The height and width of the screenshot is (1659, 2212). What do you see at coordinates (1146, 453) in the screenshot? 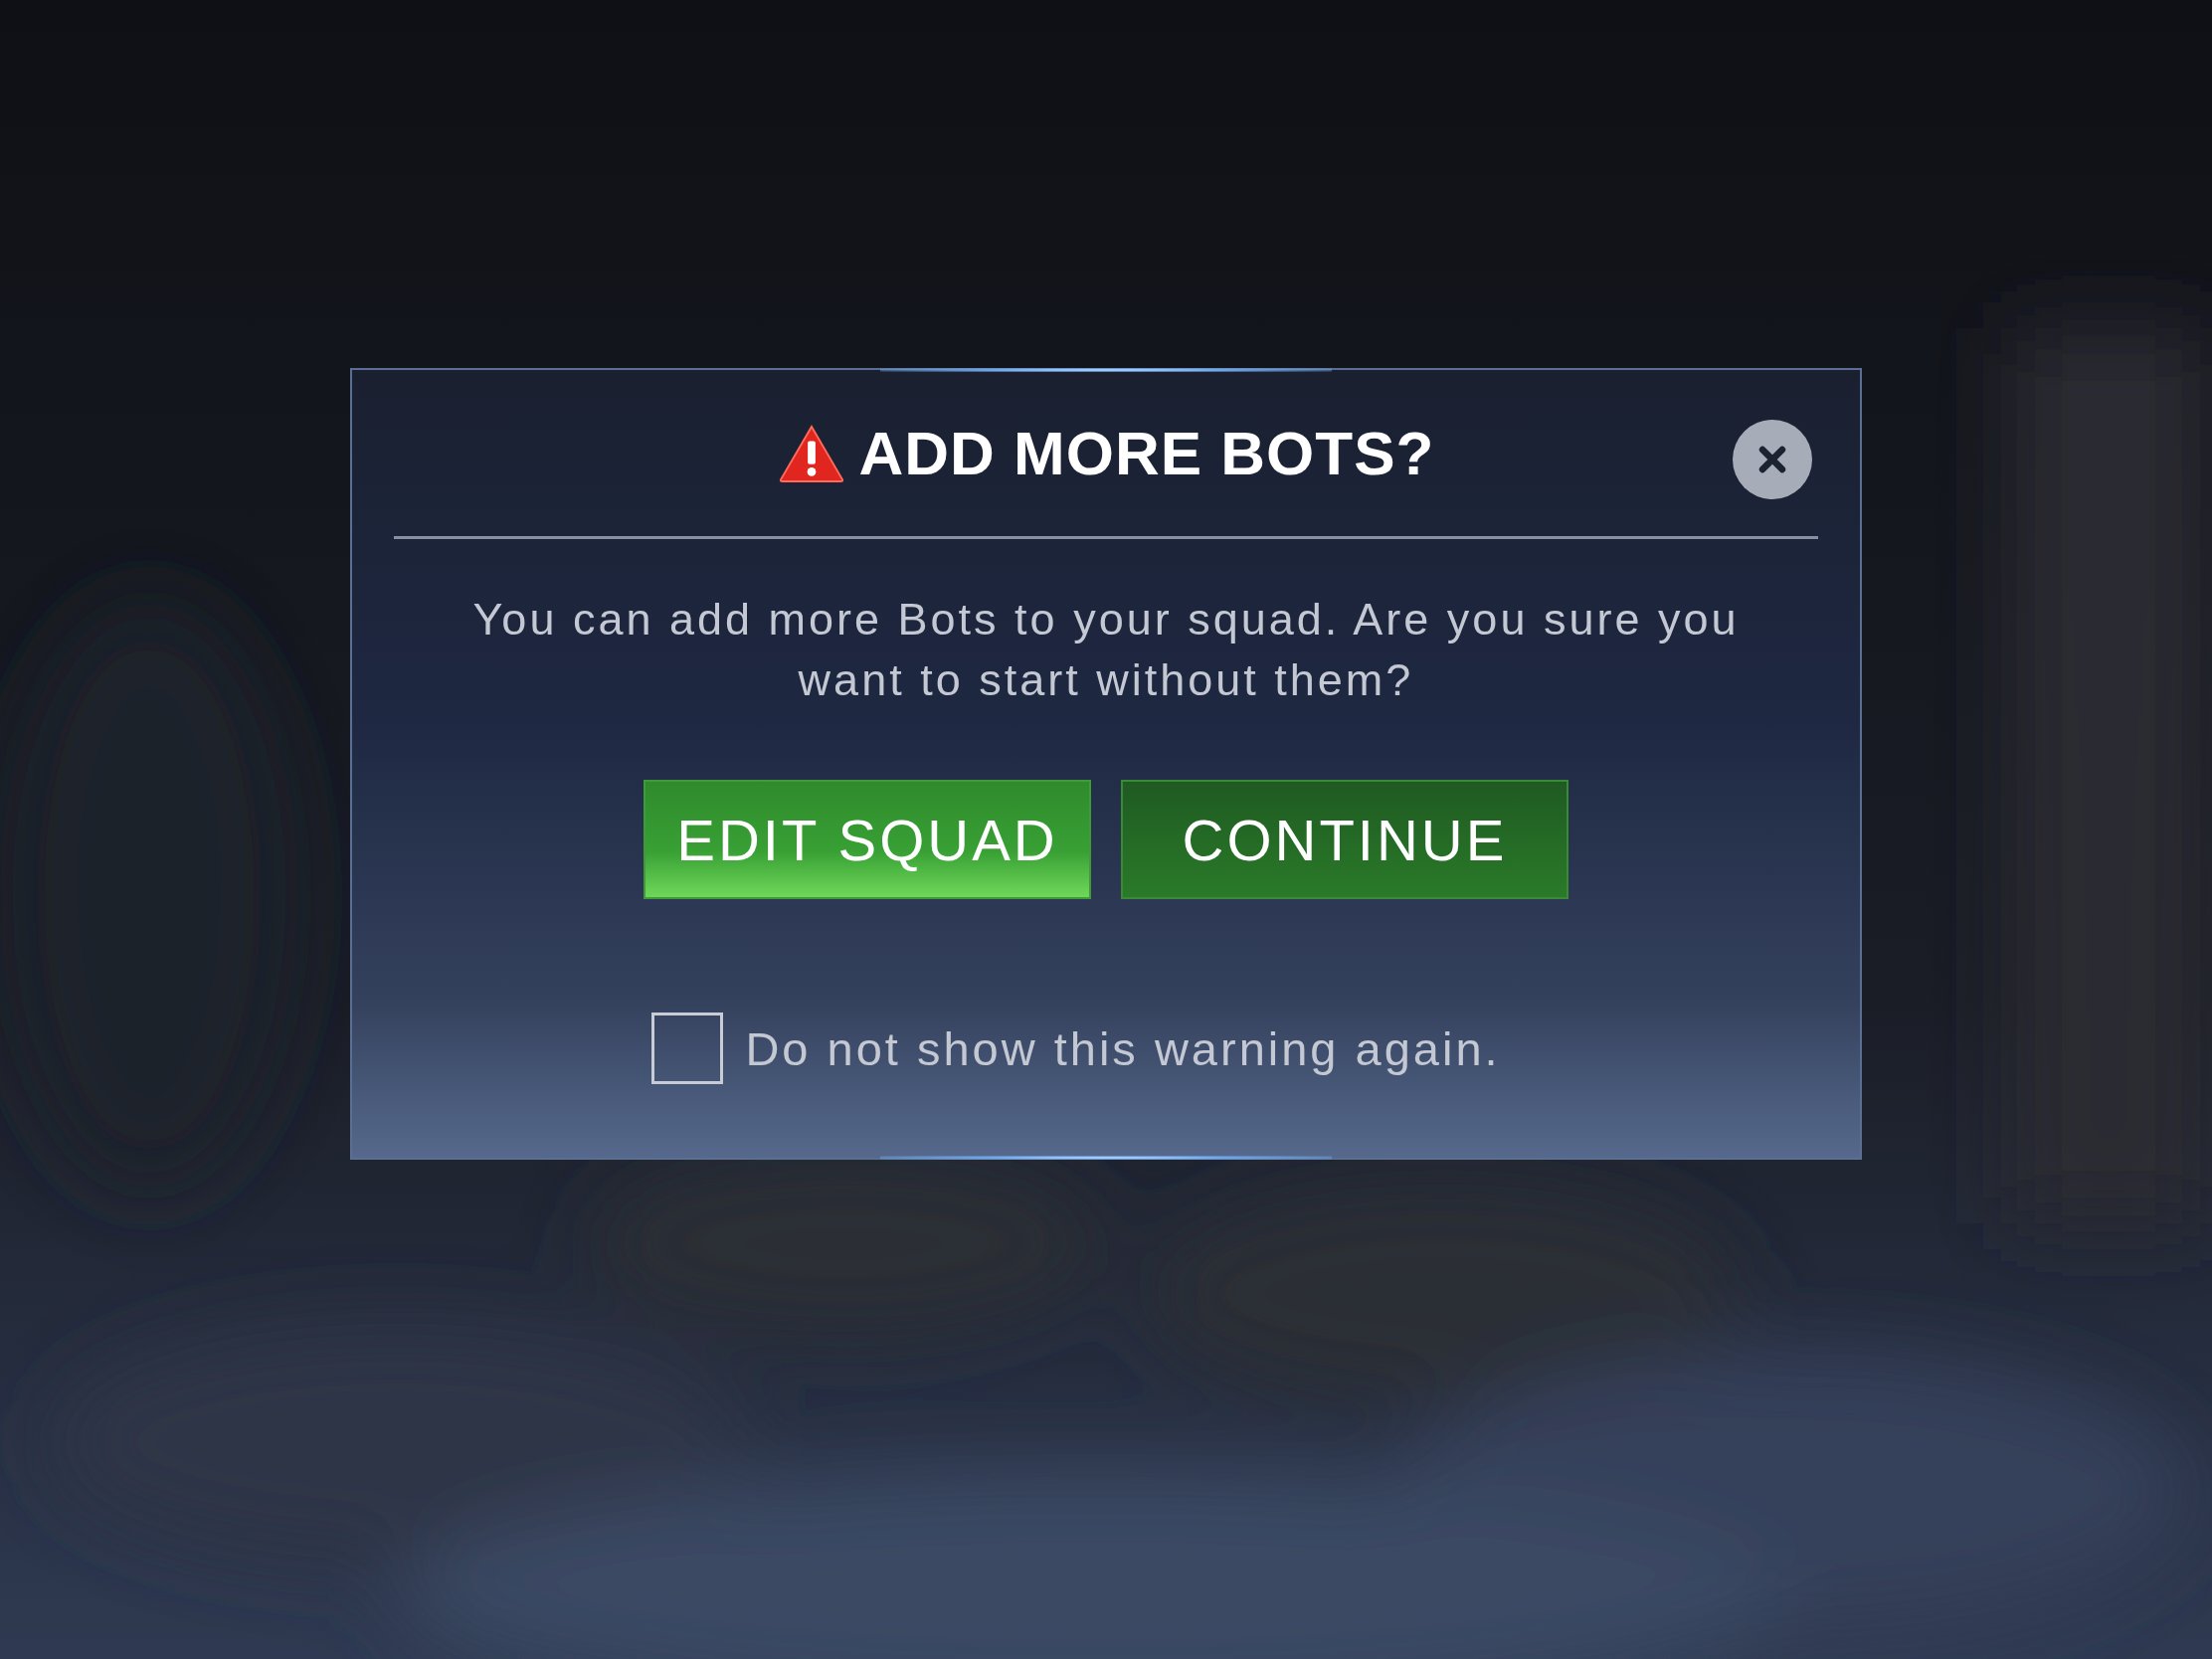
I see `dialog-title: ADD MORE BOTS?` at bounding box center [1146, 453].